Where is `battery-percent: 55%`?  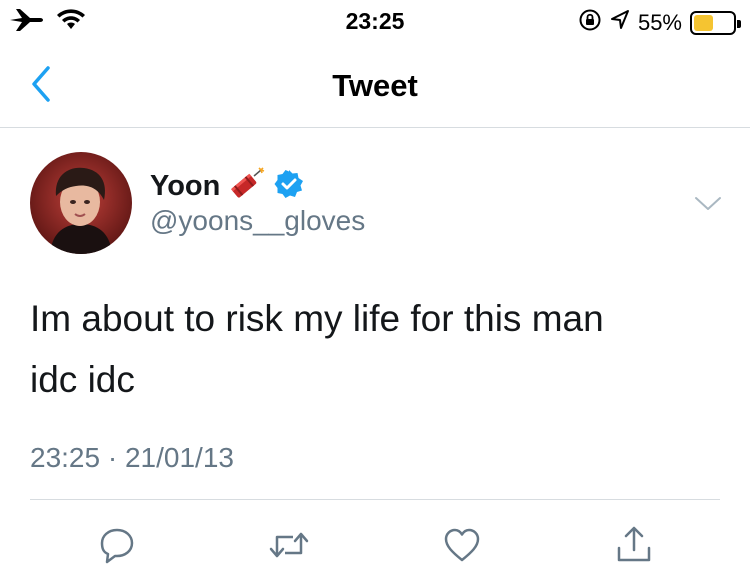 battery-percent: 55% is located at coordinates (659, 22).